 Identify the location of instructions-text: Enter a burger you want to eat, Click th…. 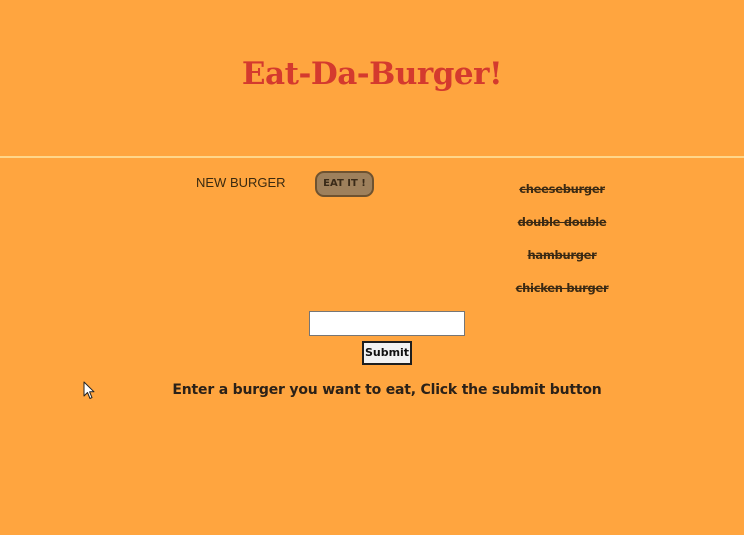
(387, 390).